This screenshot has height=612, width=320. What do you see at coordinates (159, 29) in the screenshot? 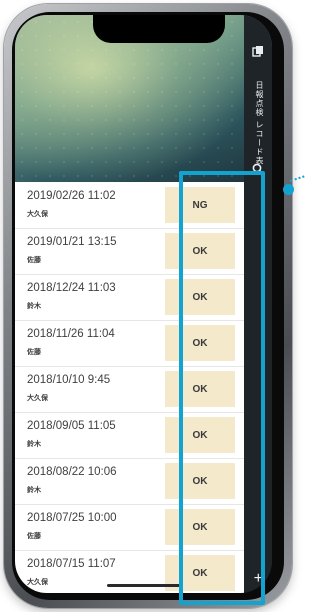
I see `phone-notch` at bounding box center [159, 29].